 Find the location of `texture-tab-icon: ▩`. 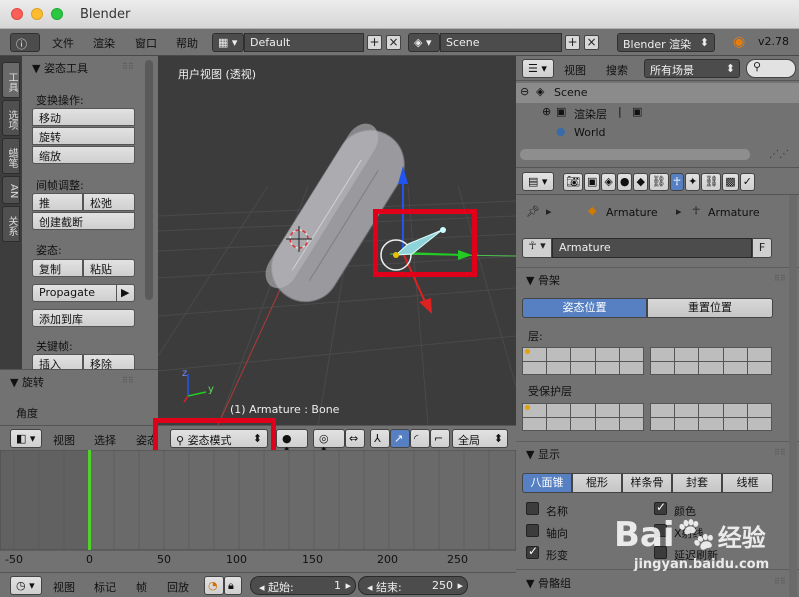

texture-tab-icon: ▩ is located at coordinates (730, 182).